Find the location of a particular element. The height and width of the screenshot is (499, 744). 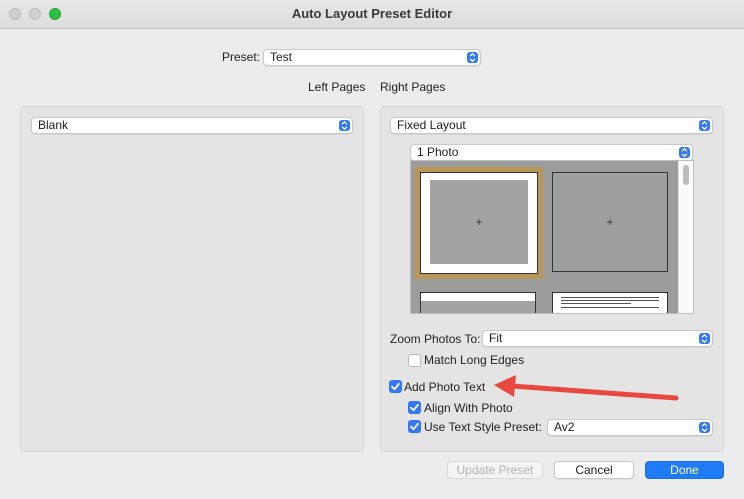

done-button: Done is located at coordinates (684, 470).